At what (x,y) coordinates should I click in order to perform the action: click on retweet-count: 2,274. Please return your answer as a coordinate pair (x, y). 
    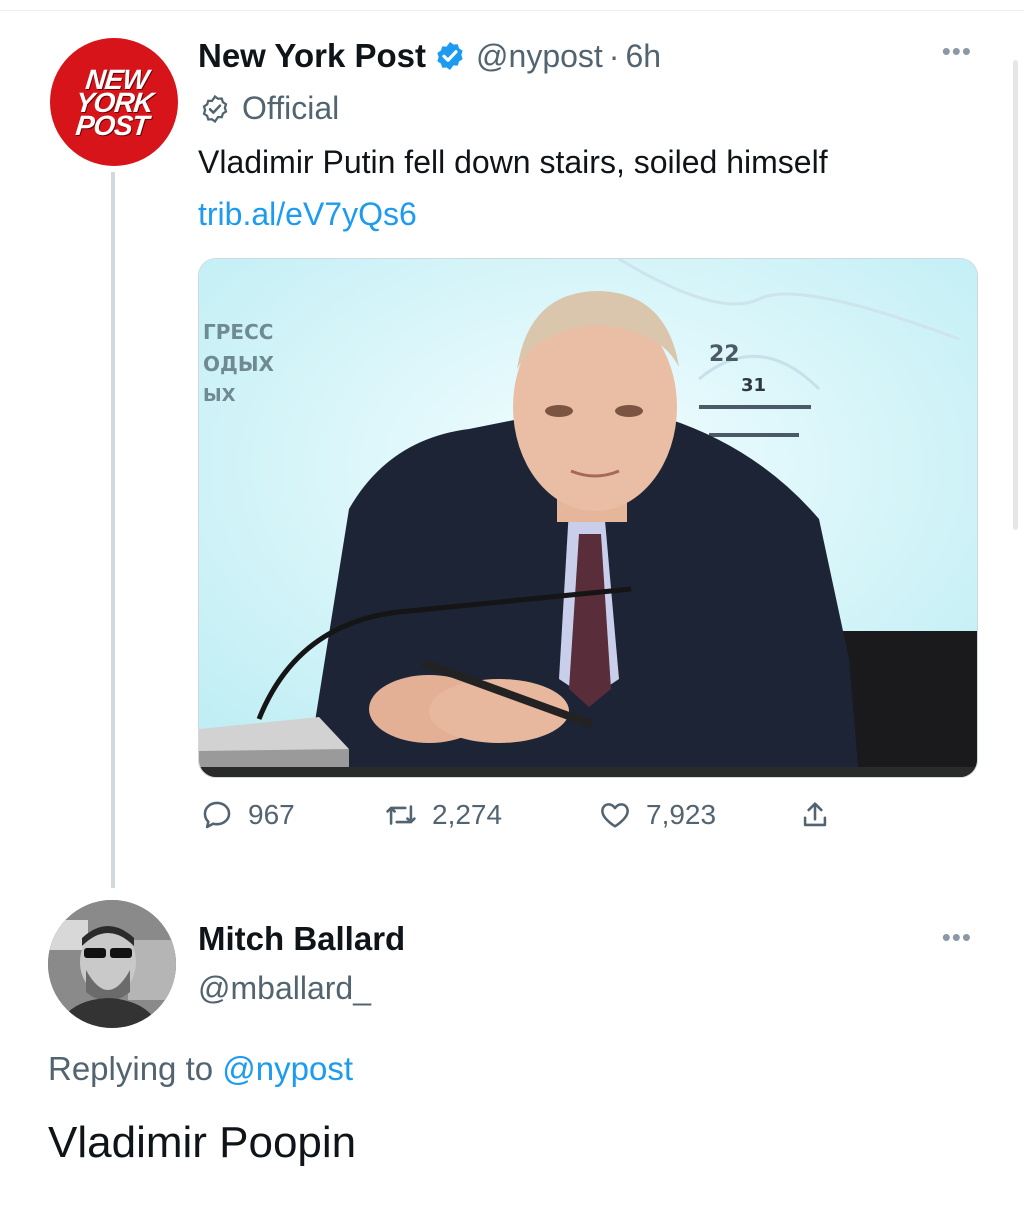
    Looking at the image, I should click on (467, 814).